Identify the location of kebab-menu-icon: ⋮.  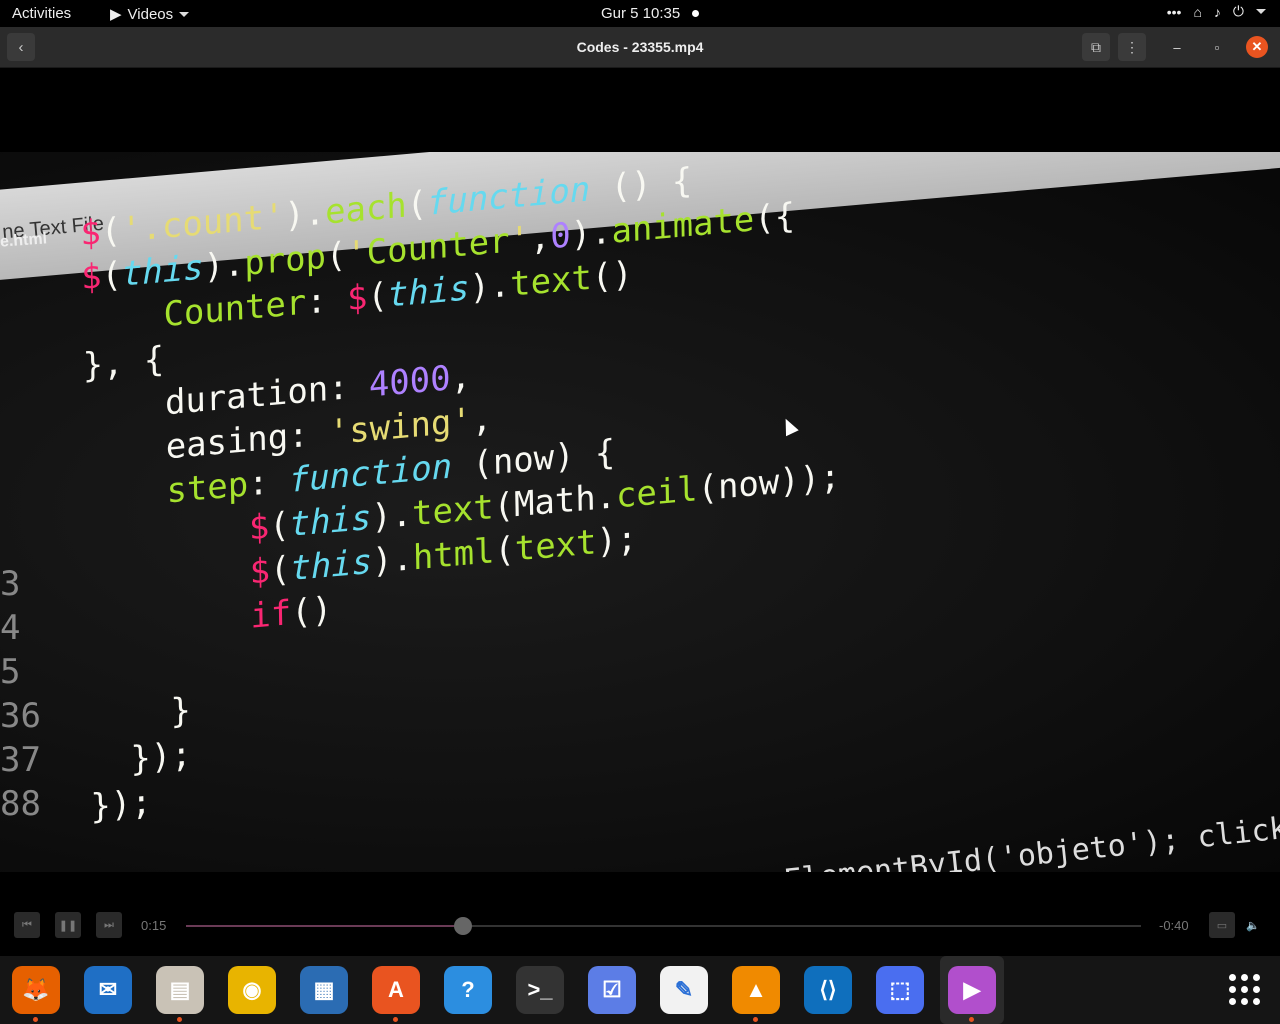
(1132, 46).